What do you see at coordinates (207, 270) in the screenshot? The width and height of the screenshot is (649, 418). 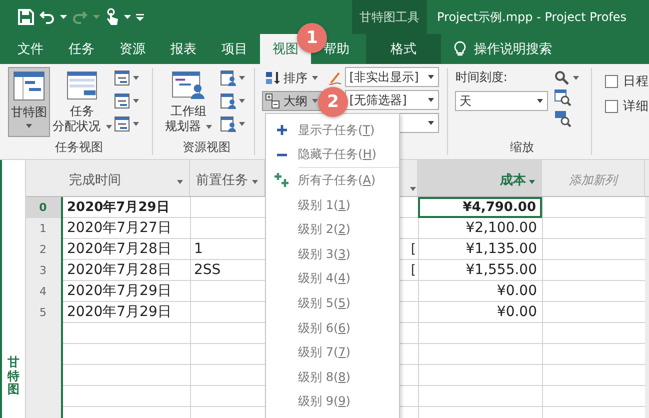 I see `table-cell-text: 2SS` at bounding box center [207, 270].